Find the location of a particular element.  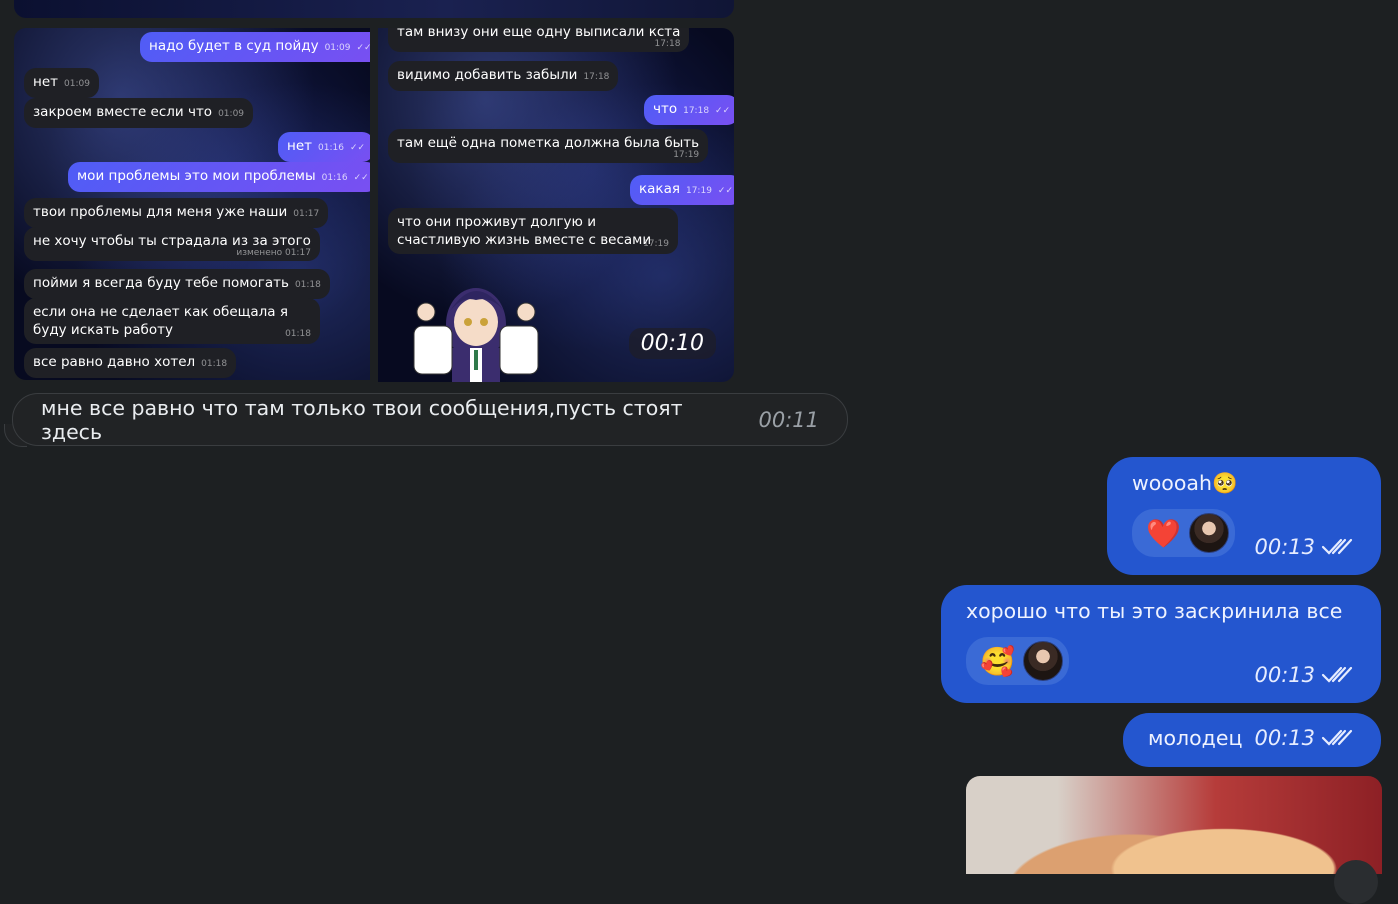

shot-bubble: видимо добавить забыли 17:18 is located at coordinates (503, 76).